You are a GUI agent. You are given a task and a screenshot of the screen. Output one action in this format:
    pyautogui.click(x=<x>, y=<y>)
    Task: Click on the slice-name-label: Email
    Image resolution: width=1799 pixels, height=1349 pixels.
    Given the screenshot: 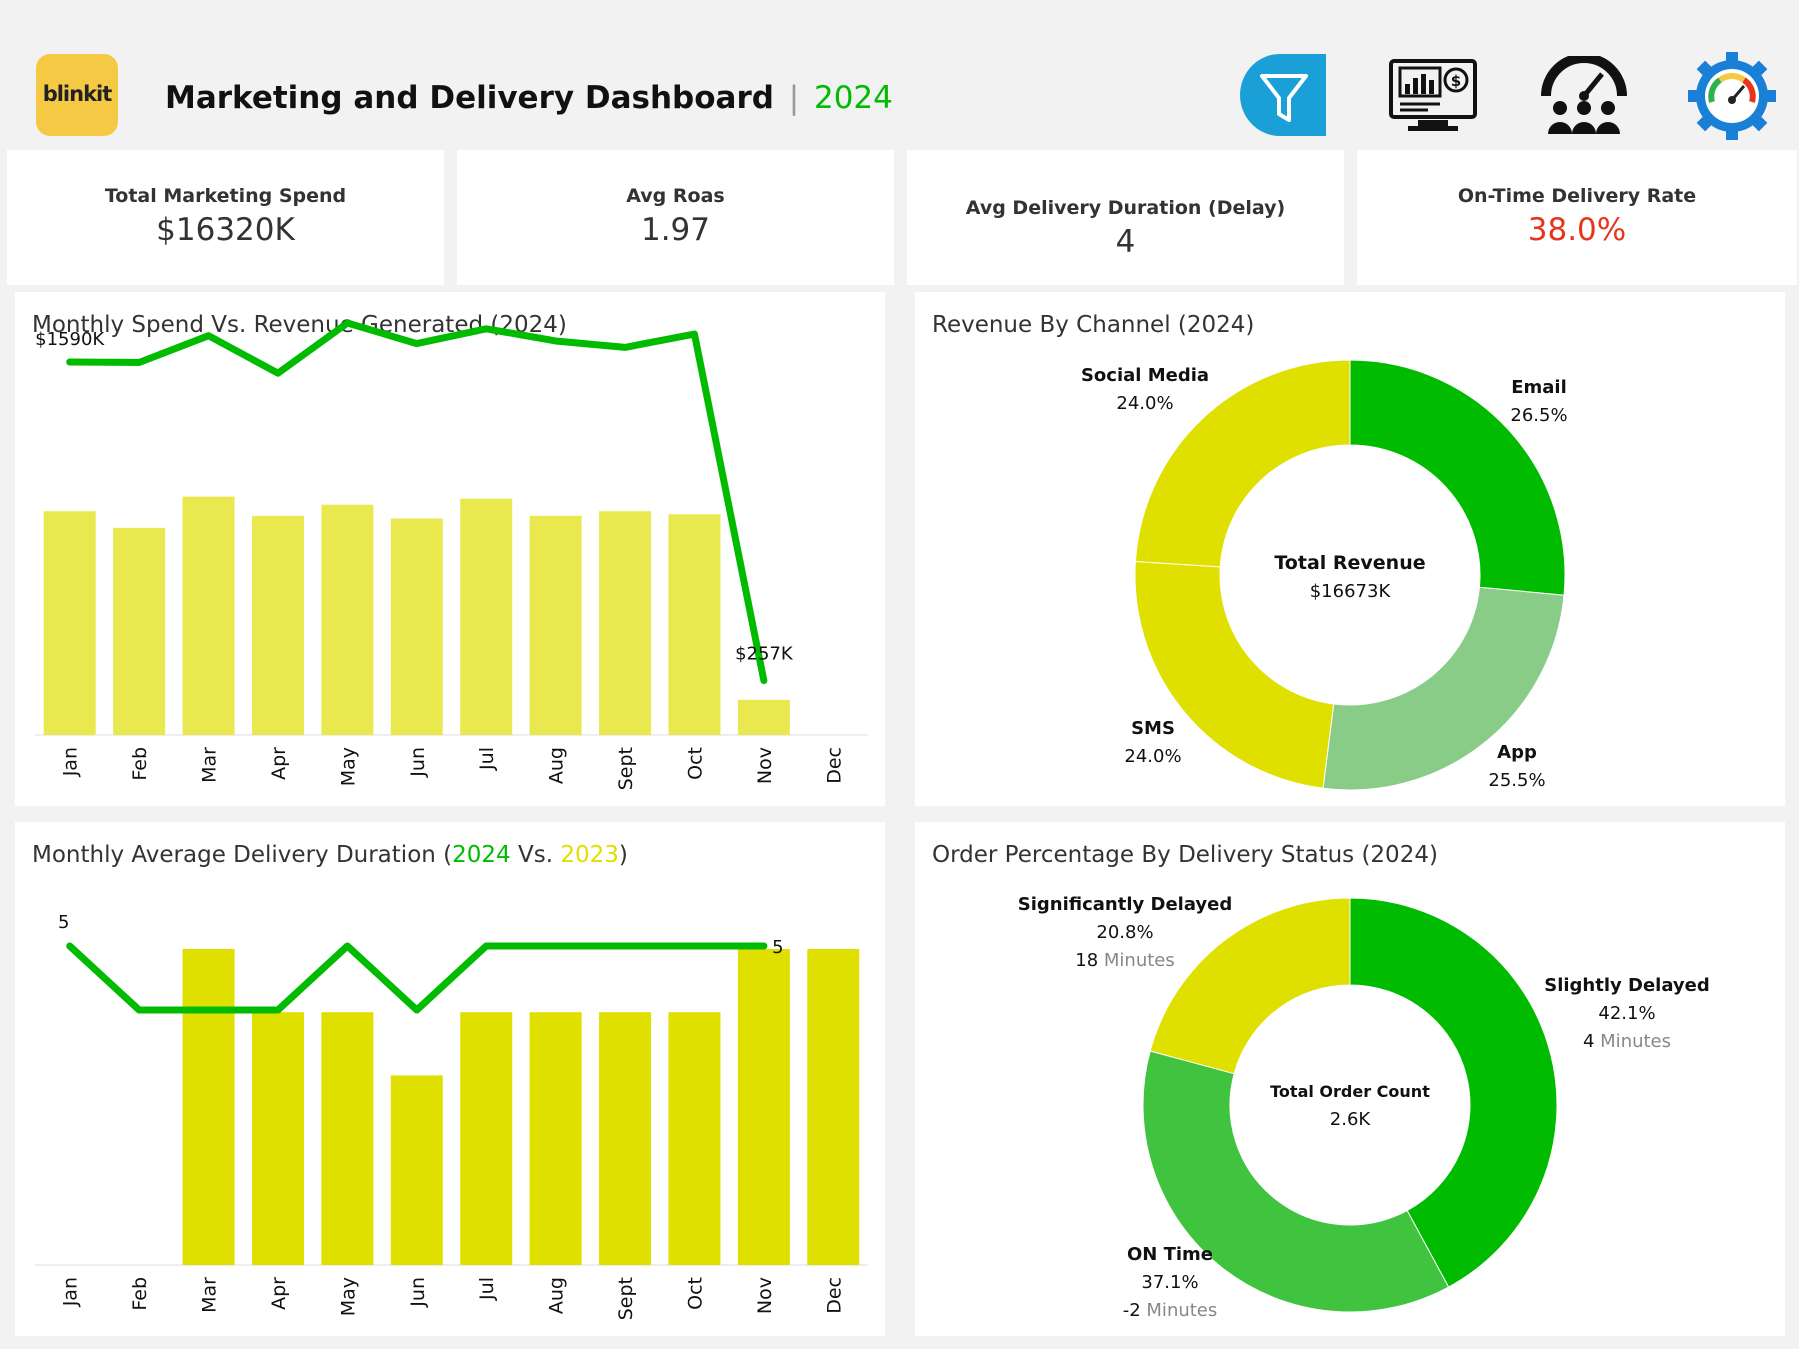 What is the action you would take?
    pyautogui.click(x=1539, y=387)
    